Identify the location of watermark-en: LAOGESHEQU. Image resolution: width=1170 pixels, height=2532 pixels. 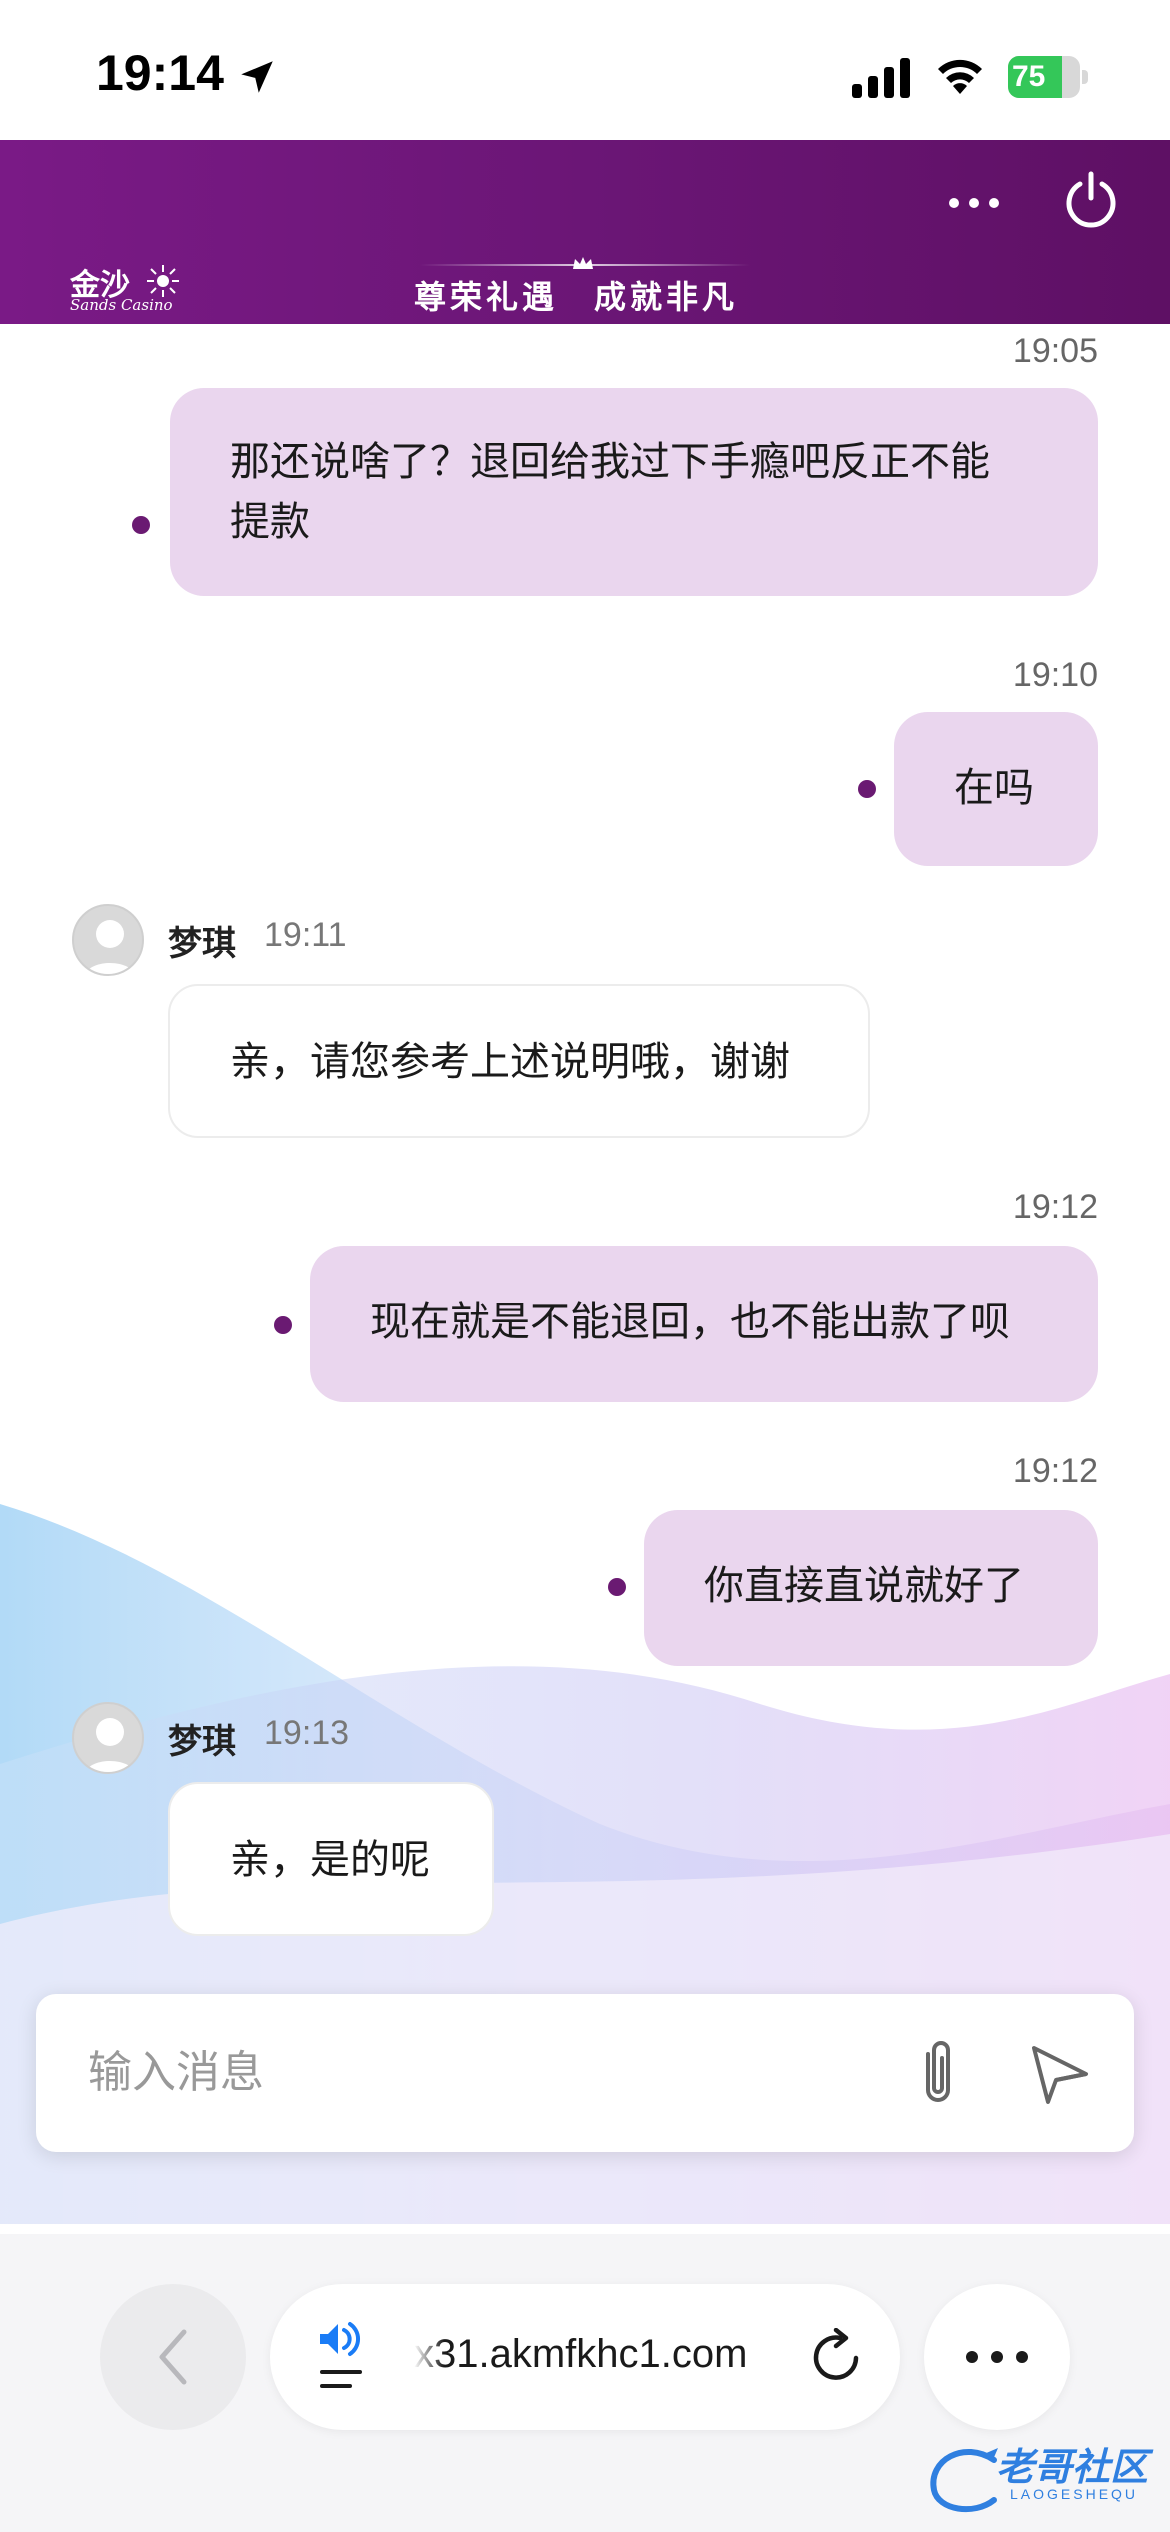
(1074, 2494).